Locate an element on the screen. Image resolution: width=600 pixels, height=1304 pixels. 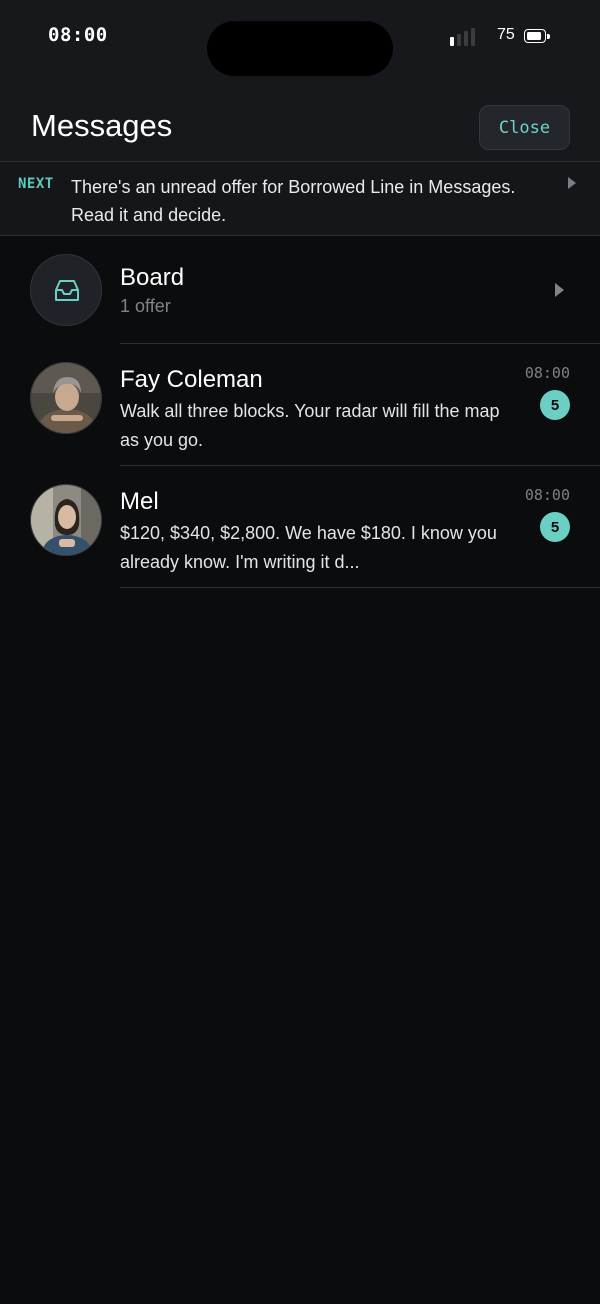
row-divider is located at coordinates (360, 587).